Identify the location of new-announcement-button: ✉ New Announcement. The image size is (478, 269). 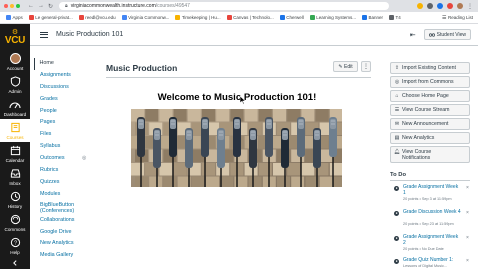
(430, 124).